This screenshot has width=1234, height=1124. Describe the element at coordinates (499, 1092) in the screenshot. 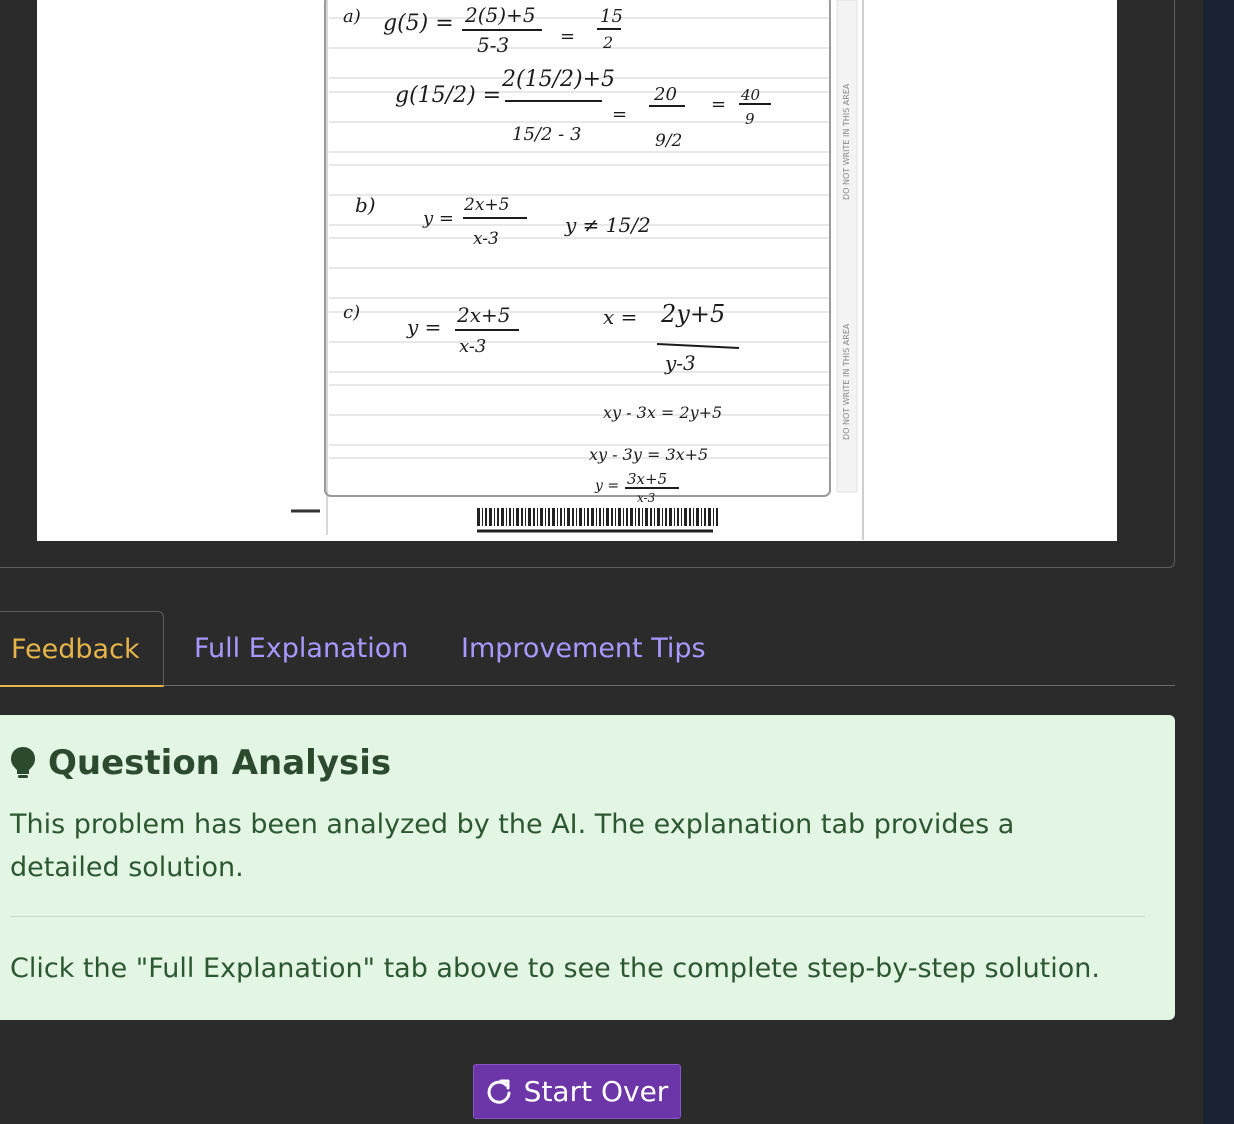

I see `redo-icon` at that location.